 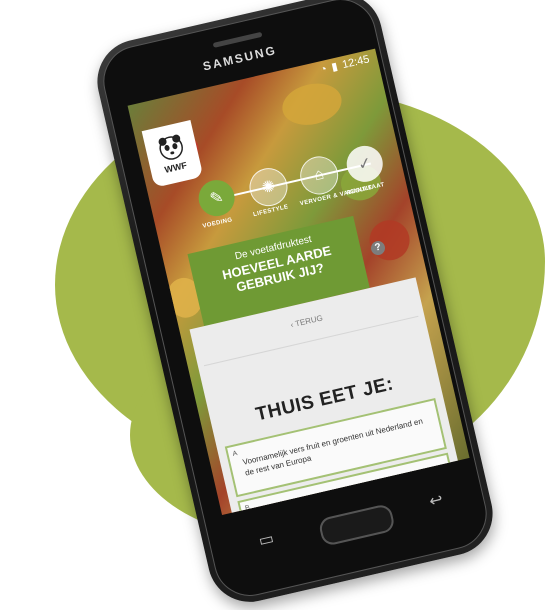 I want to click on panda-icon, so click(x=170, y=147).